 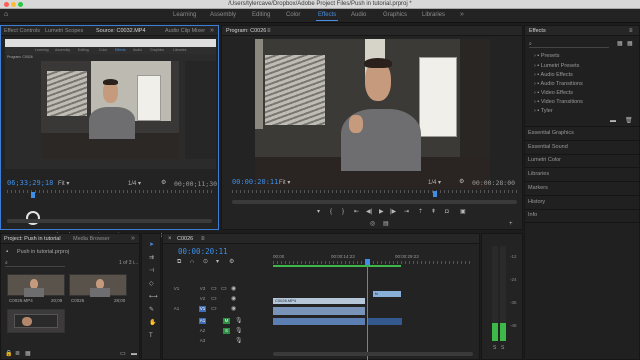 I want to click on mute-a1-button: M, so click(x=226, y=321).